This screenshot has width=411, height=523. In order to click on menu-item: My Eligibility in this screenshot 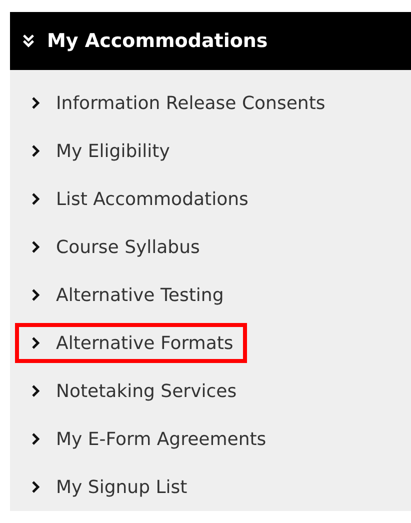, I will do `click(99, 151)`.